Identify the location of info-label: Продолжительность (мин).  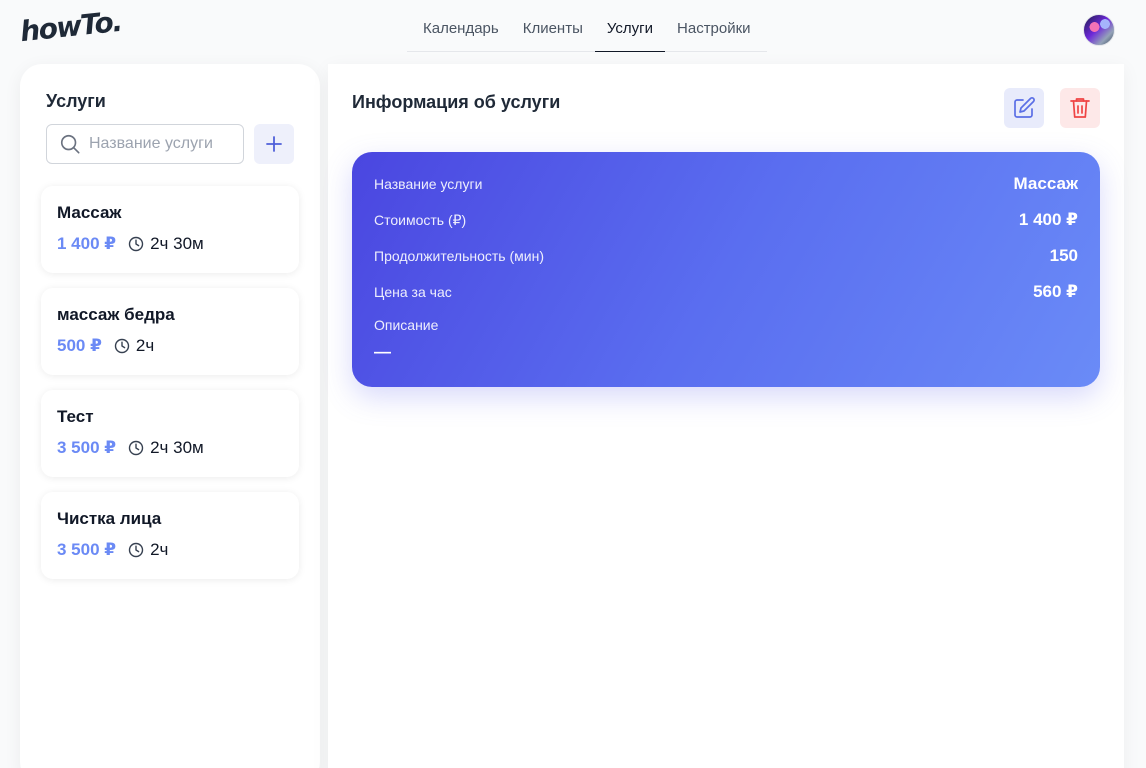
(459, 256).